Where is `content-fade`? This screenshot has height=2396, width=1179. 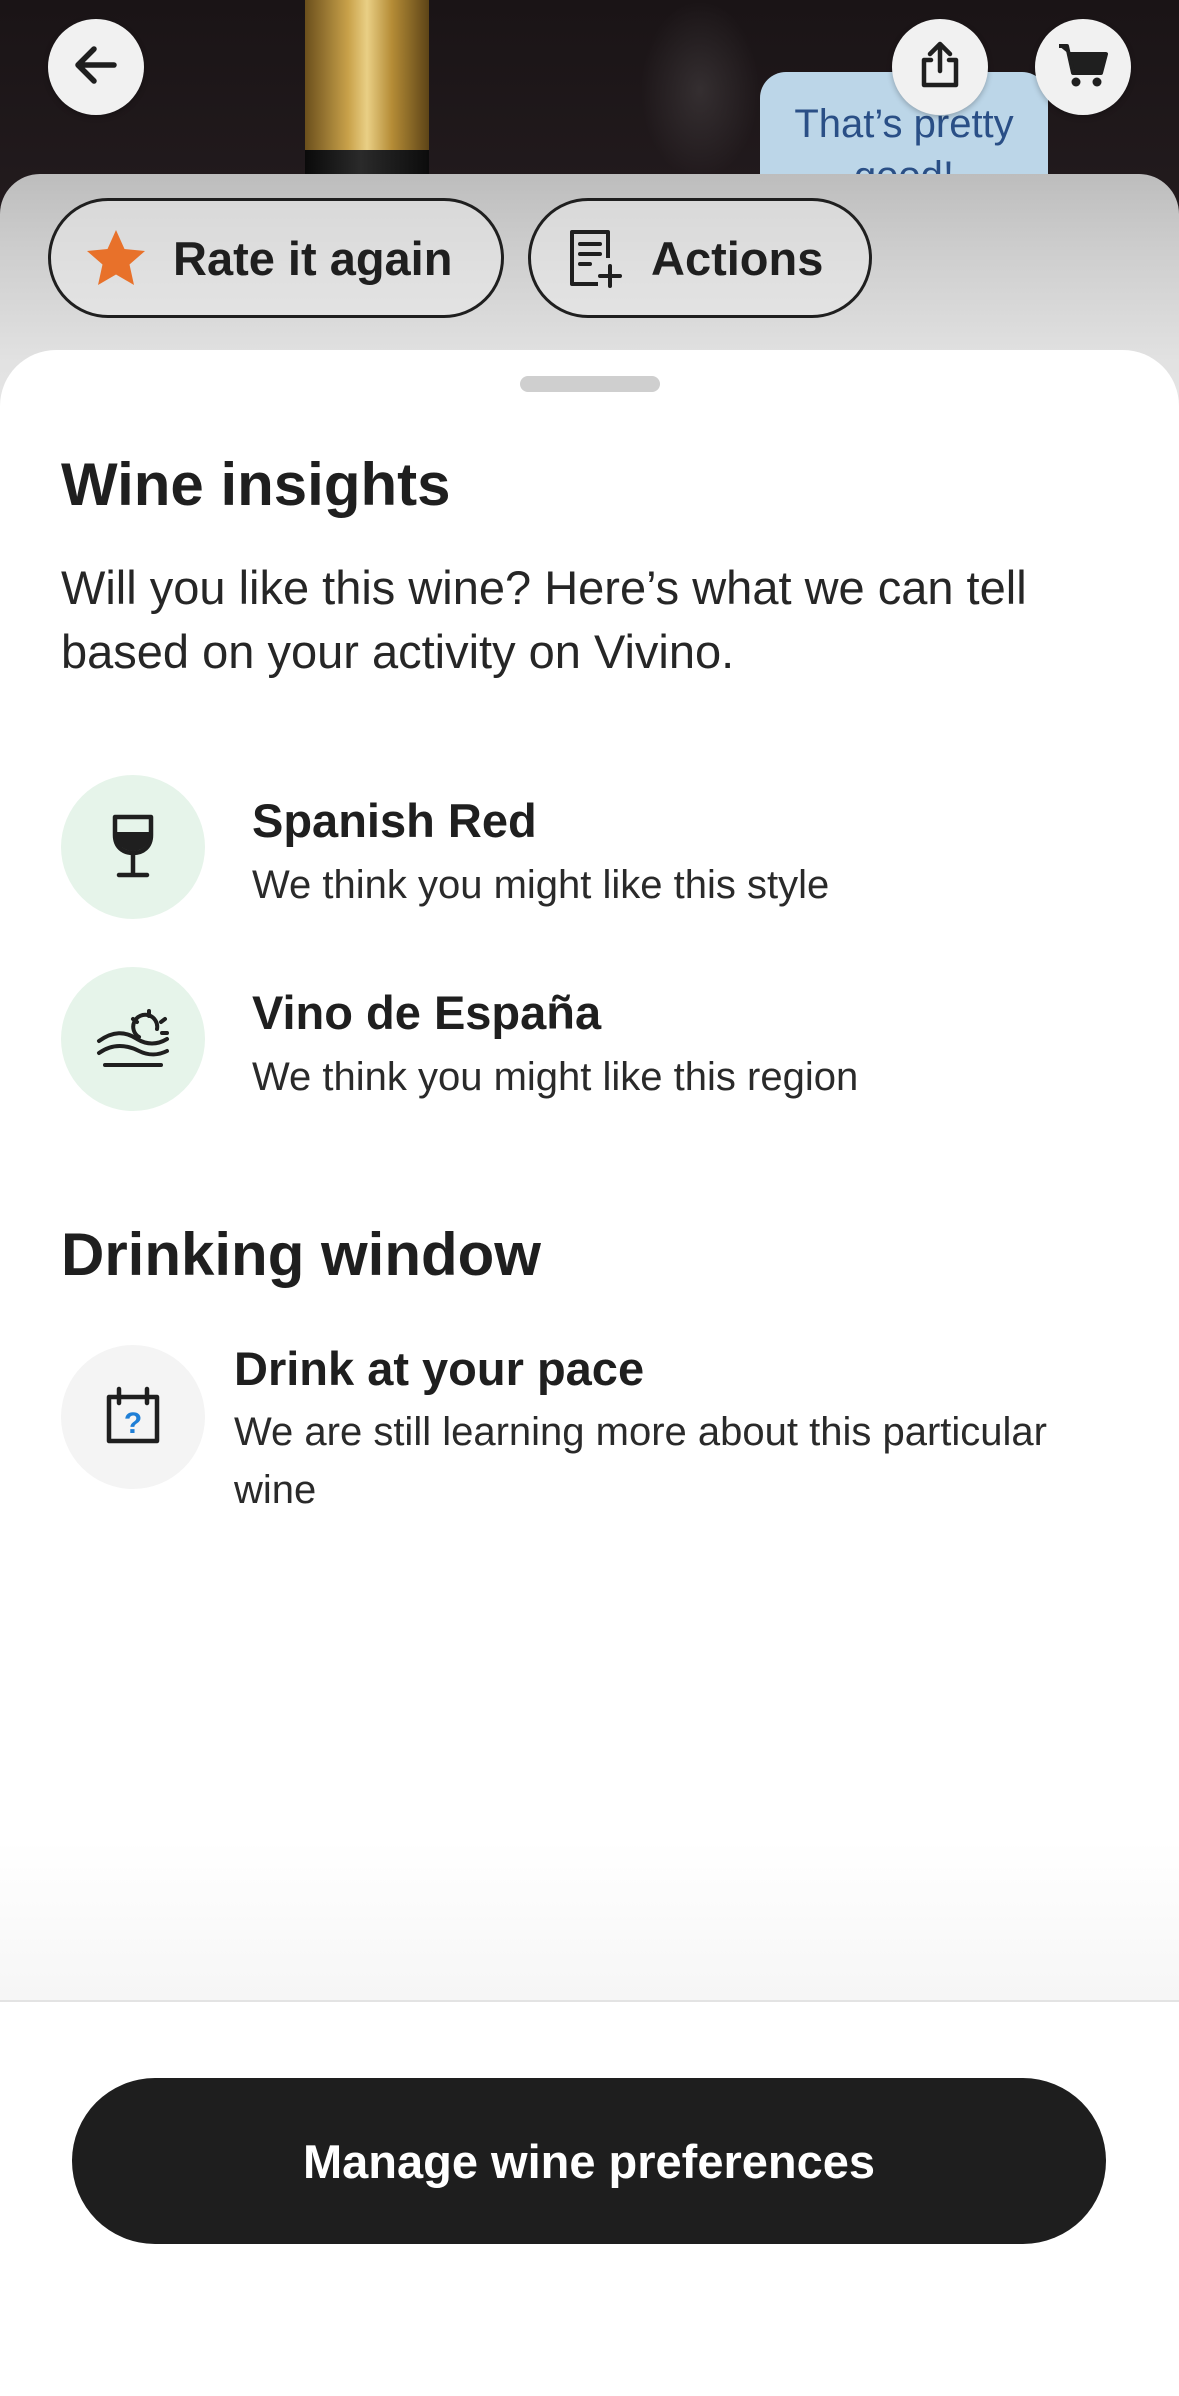
content-fade is located at coordinates (589, 1920).